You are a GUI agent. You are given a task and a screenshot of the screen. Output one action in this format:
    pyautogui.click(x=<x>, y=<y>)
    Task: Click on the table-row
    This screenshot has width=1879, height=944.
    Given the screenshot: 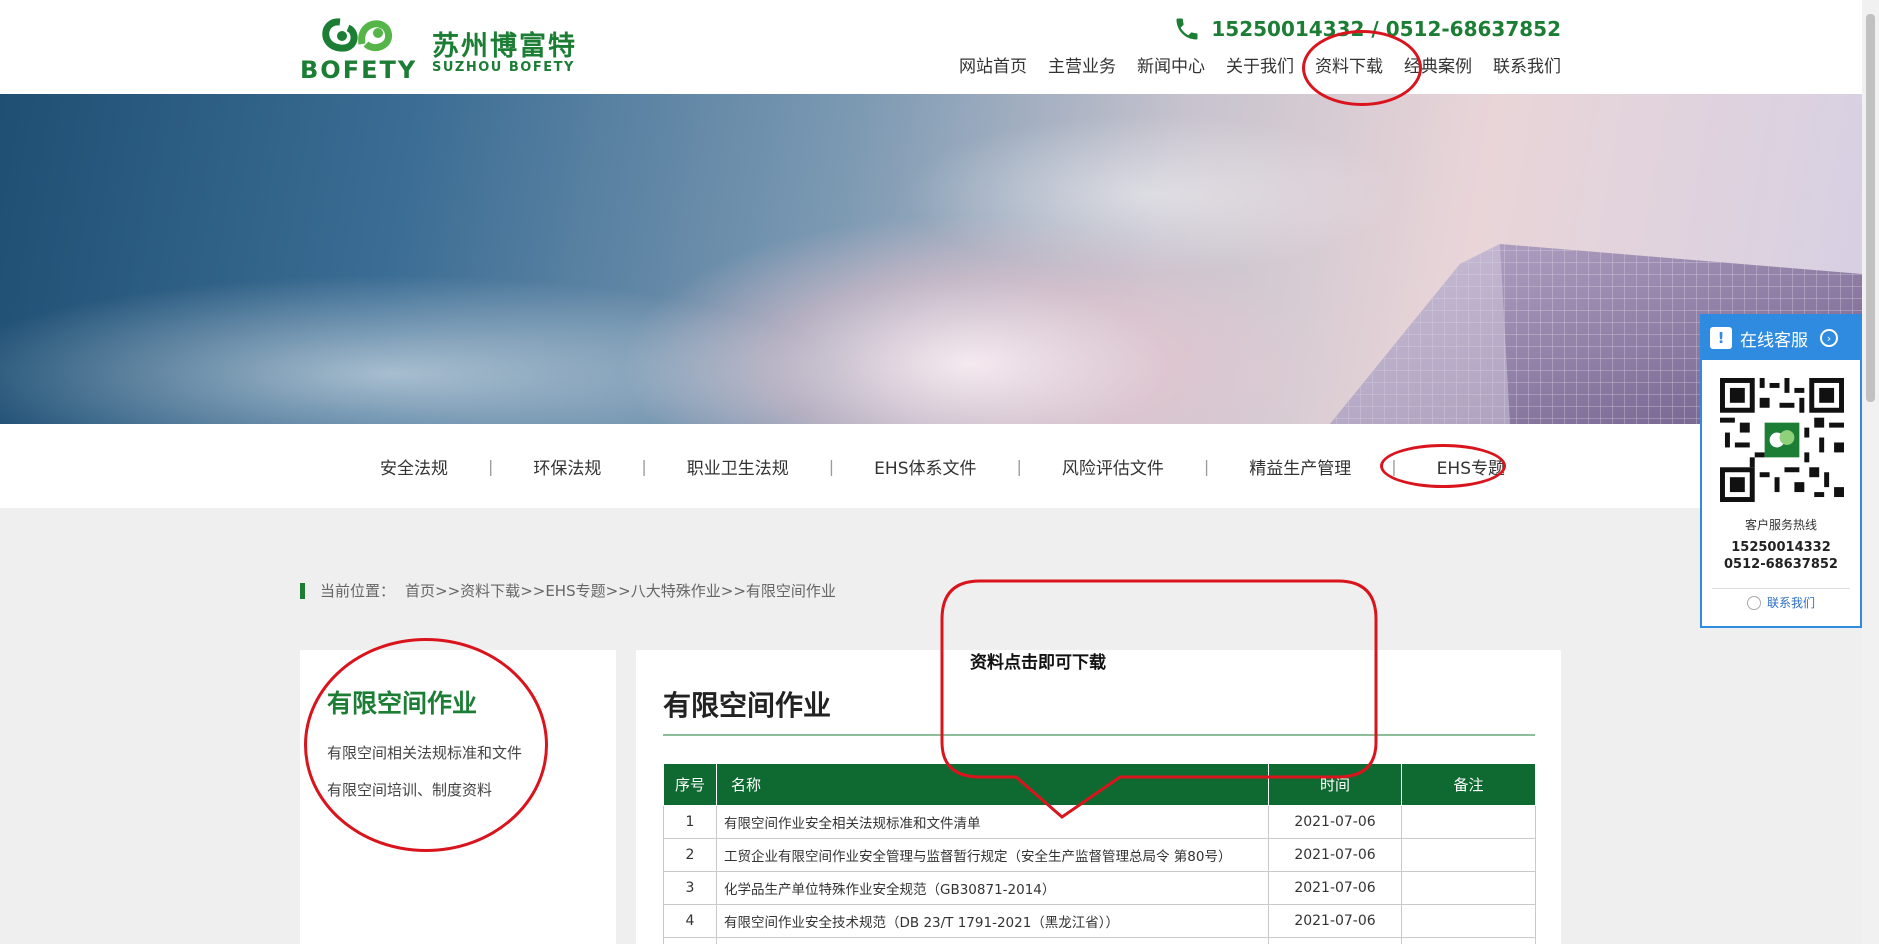 What is the action you would take?
    pyautogui.click(x=1099, y=940)
    